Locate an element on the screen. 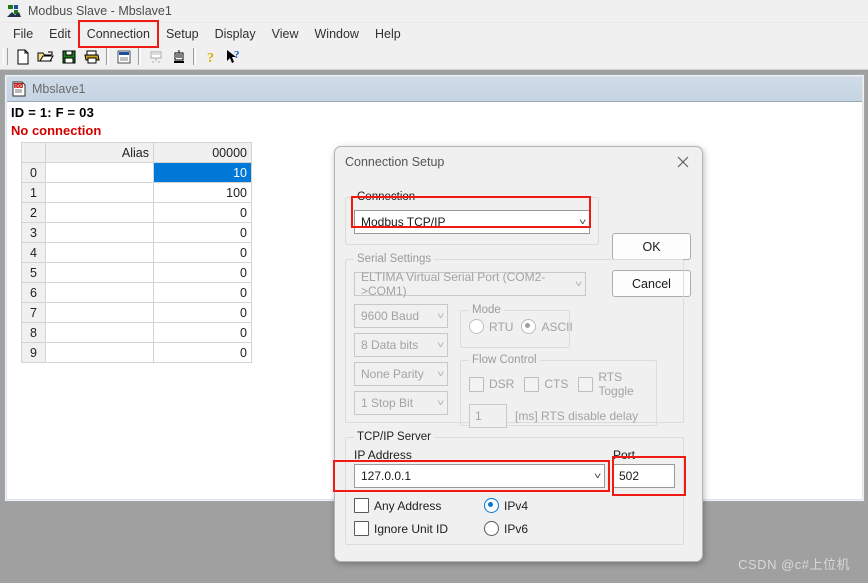 The image size is (868, 583). help-question-icon: ? is located at coordinates (210, 57).